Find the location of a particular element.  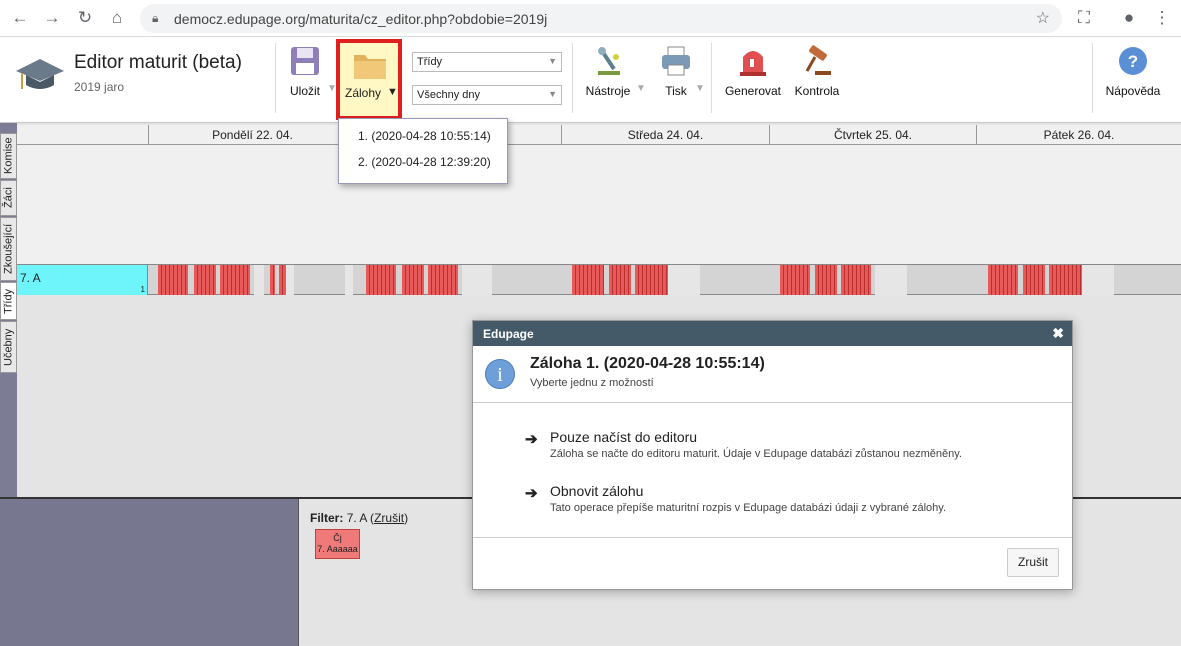

classes-select-value: Třídy is located at coordinates (430, 62).